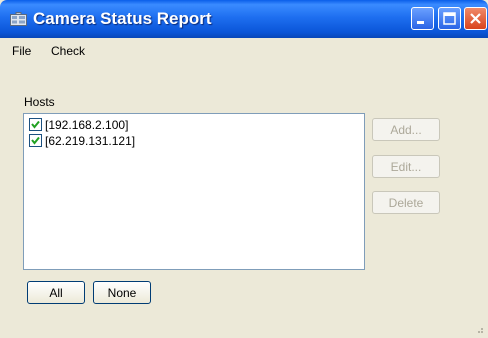 Image resolution: width=488 pixels, height=338 pixels. I want to click on select-all-button: All, so click(56, 292).